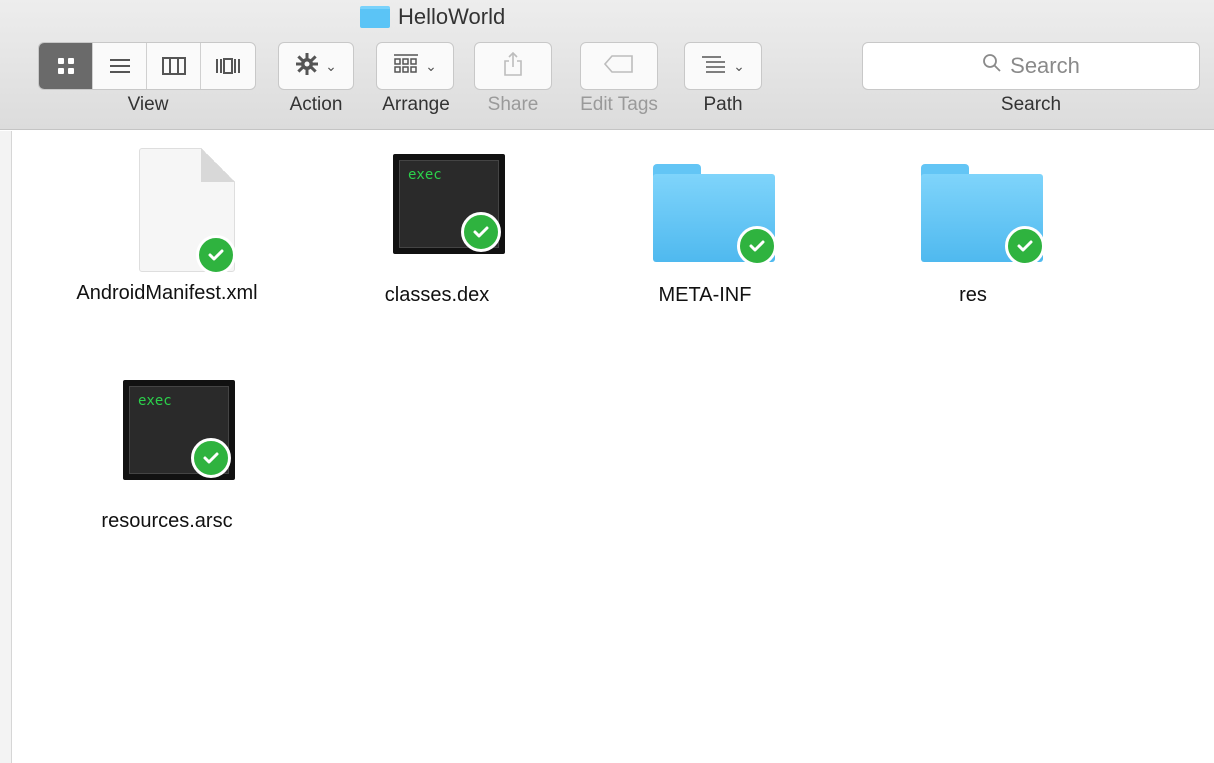 Image resolution: width=1214 pixels, height=763 pixels. What do you see at coordinates (406, 66) in the screenshot?
I see `arrange-grid-icon` at bounding box center [406, 66].